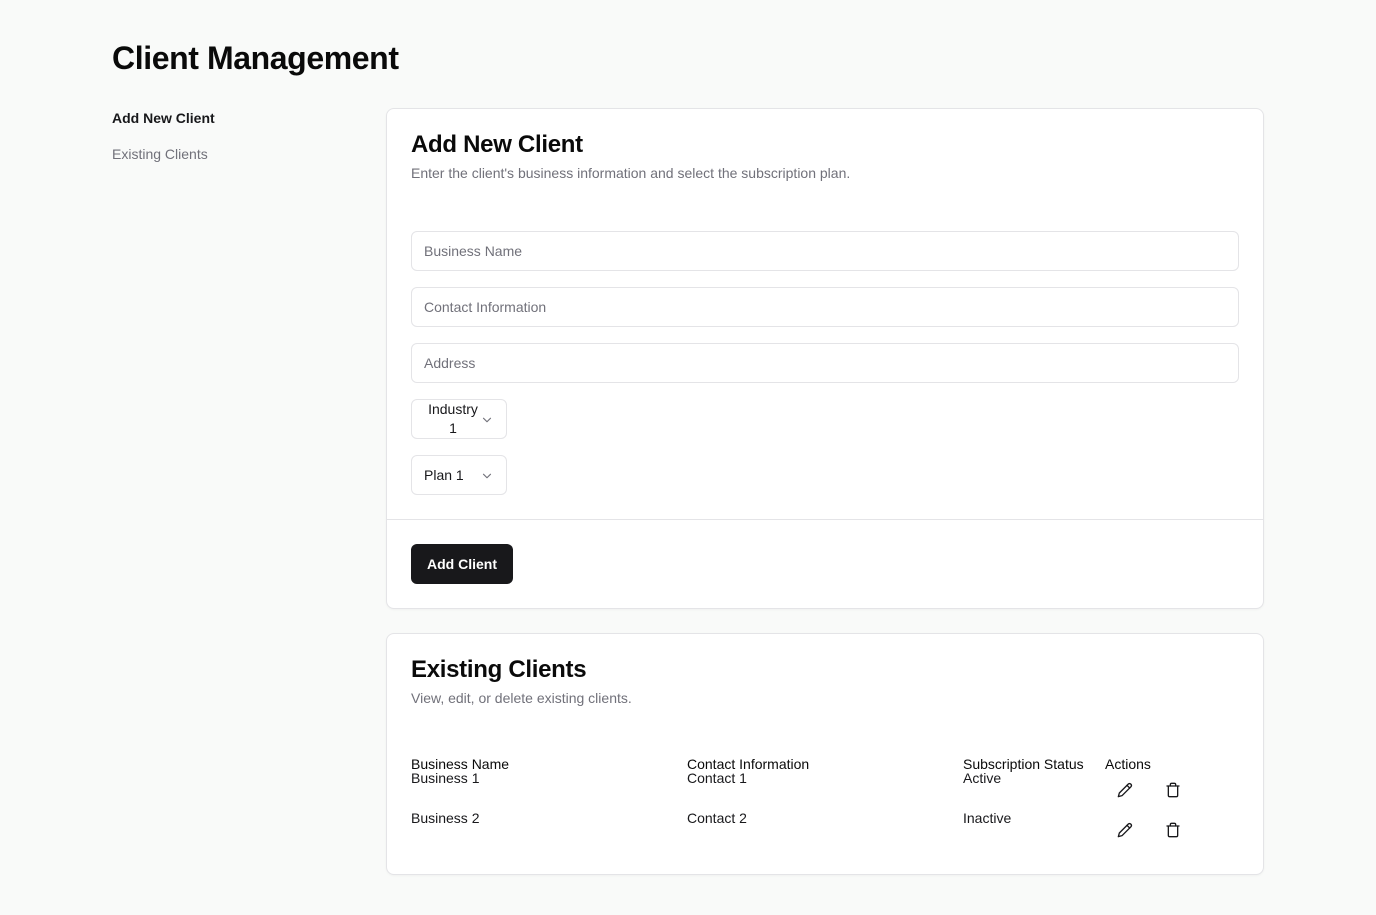 This screenshot has height=915, width=1376. I want to click on sidebar-nav: Add New Client Existing Clients, so click(163, 144).